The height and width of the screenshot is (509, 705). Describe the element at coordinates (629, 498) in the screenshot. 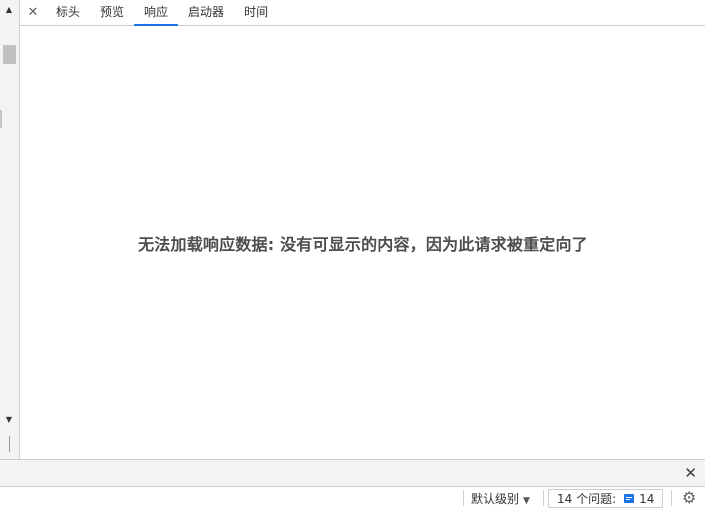

I see `message-icon` at that location.